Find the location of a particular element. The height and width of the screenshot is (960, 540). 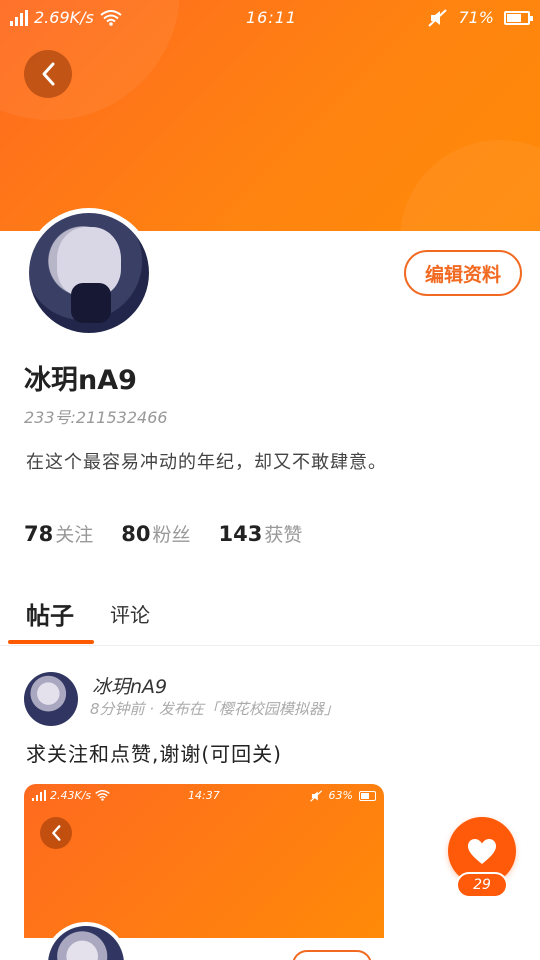

stat-number: 143 is located at coordinates (240, 534).